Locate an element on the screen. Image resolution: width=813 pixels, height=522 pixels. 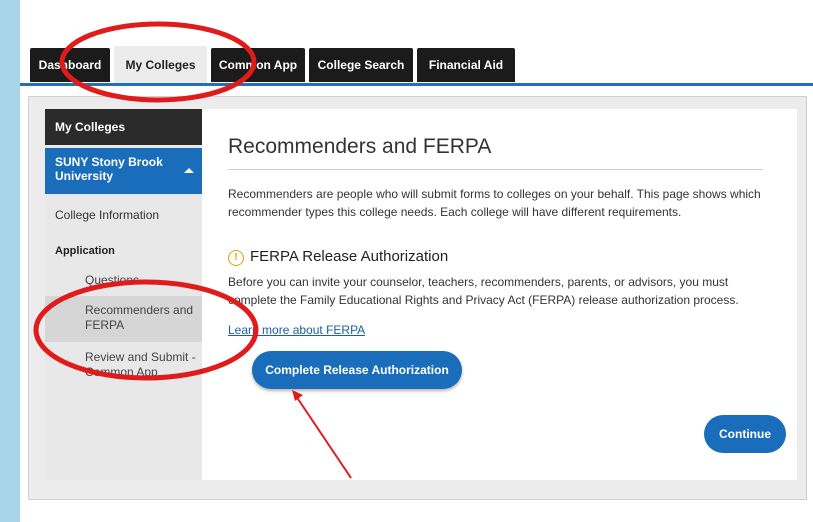
sidebar-college-name: SUNY Stony Brook University is located at coordinates (109, 169).